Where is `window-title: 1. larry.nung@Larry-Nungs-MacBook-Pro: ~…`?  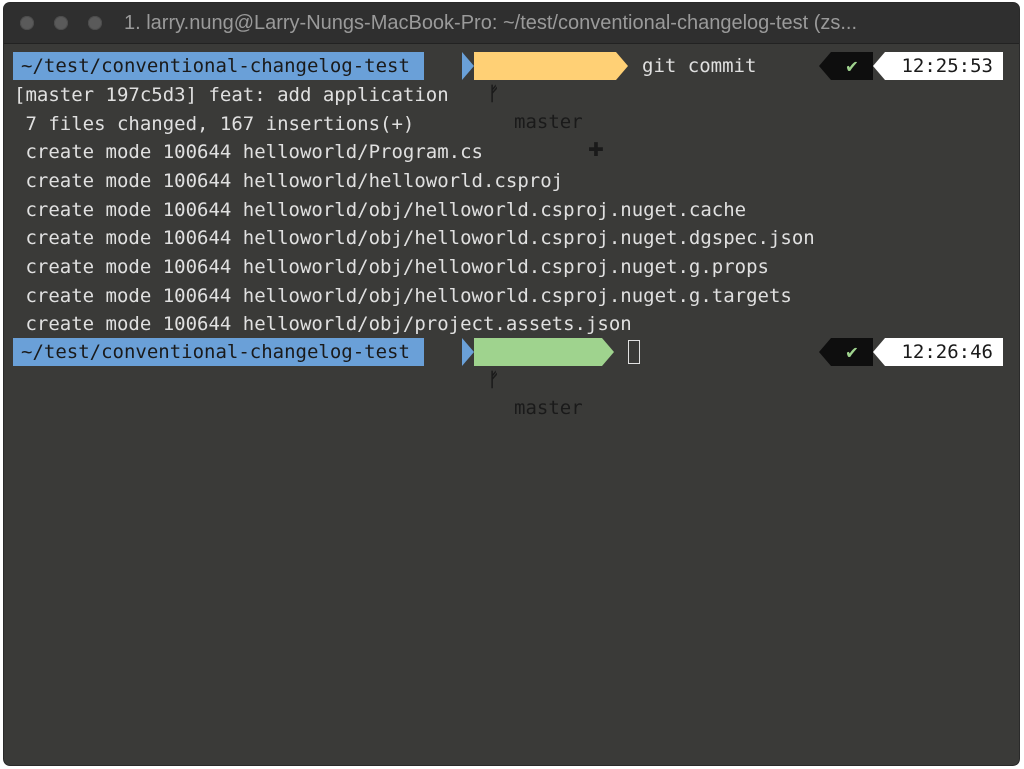
window-title: 1. larry.nung@Larry-Nungs-MacBook-Pro: ~… is located at coordinates (491, 23).